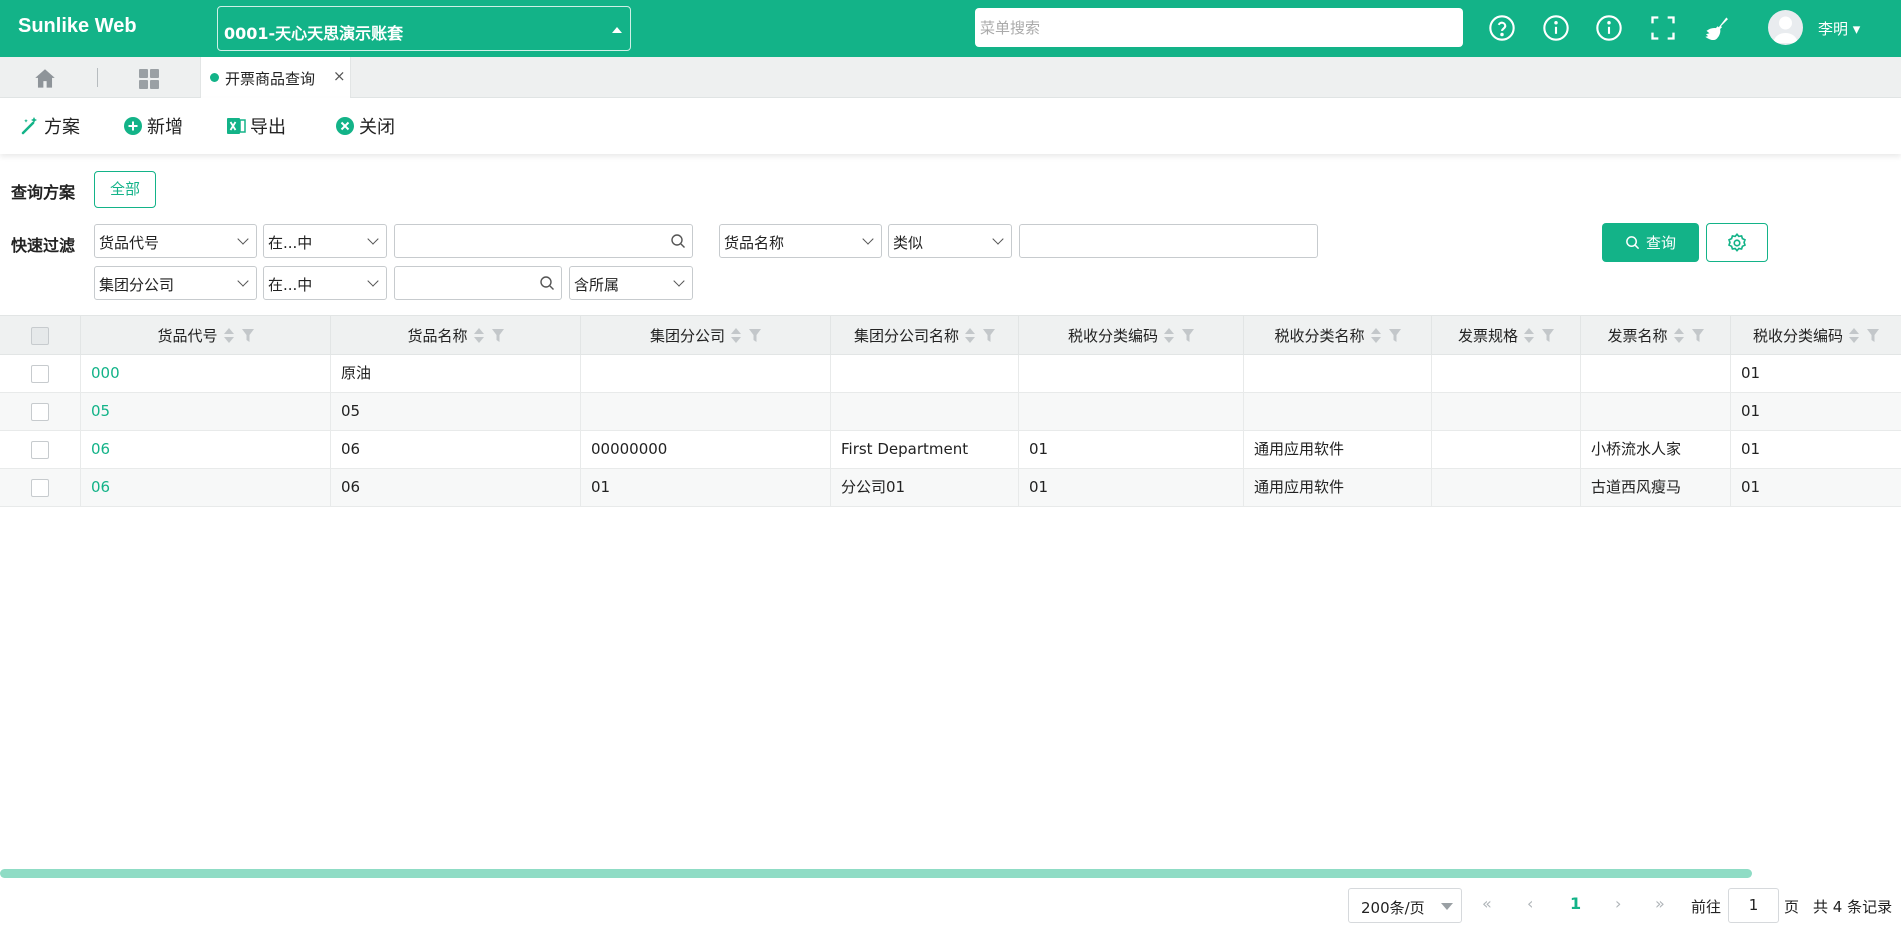 This screenshot has height=926, width=1901. I want to click on scheme-label: 方案, so click(62, 127).